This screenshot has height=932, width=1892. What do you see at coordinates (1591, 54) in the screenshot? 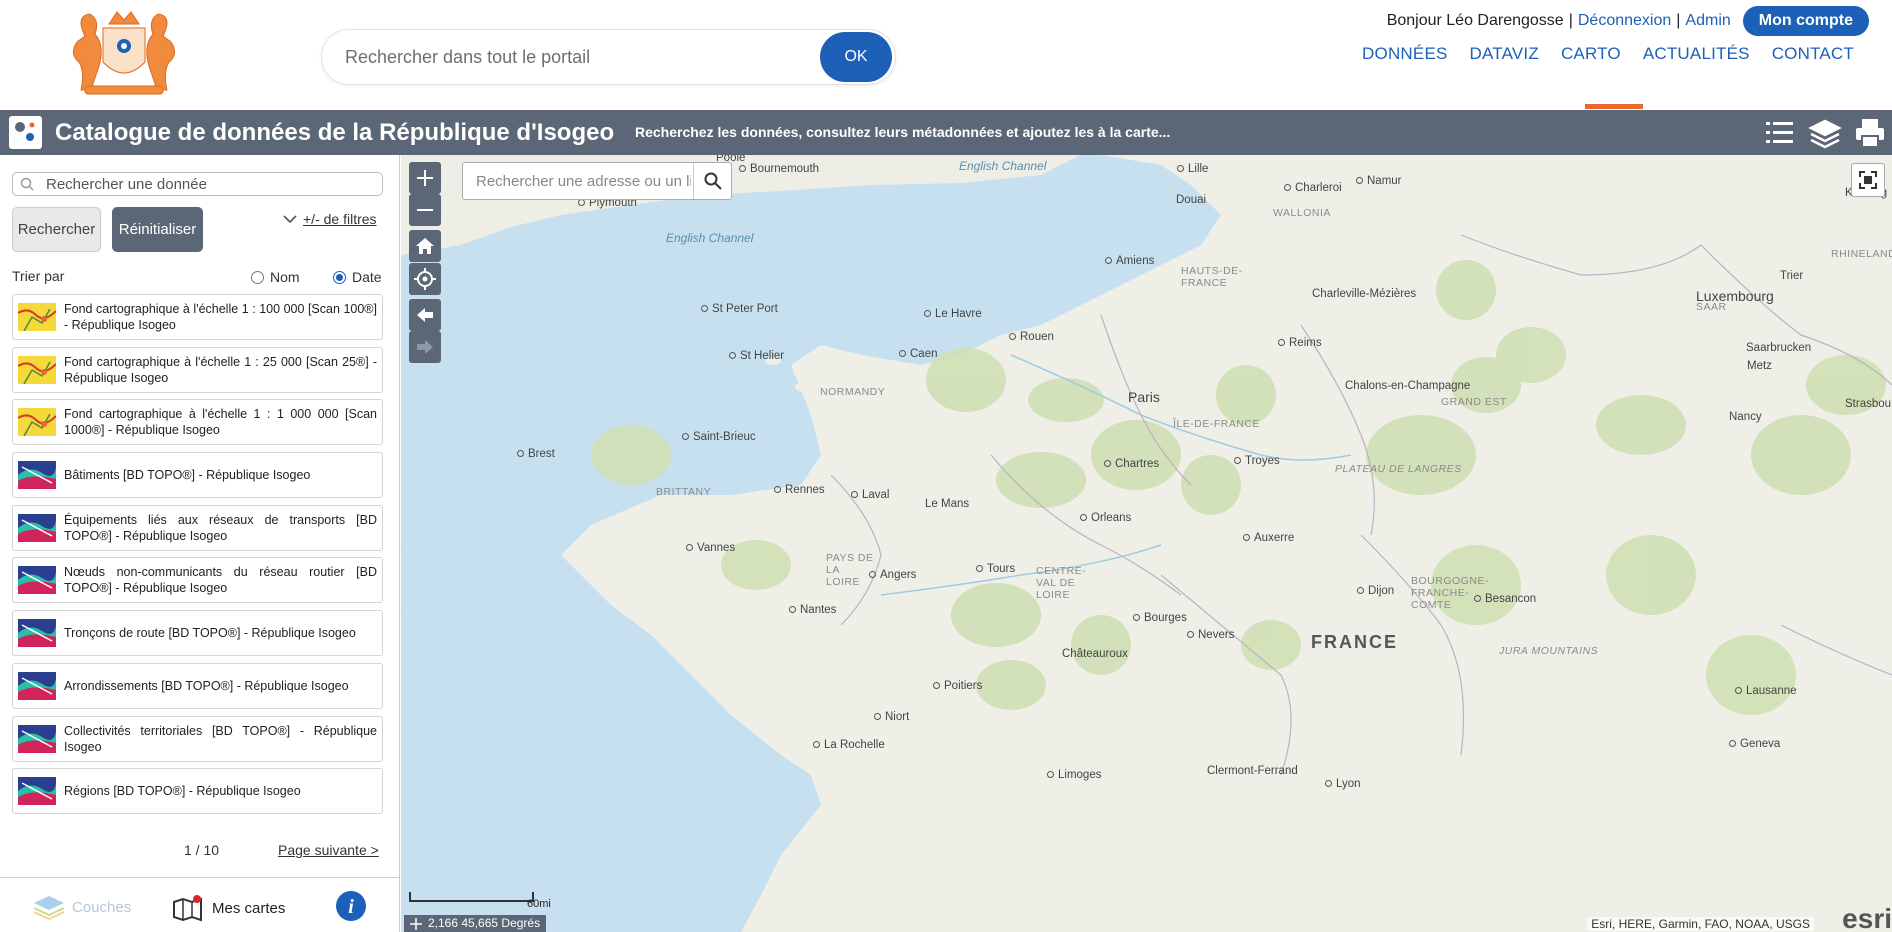
I see `nav-carto: CARTO` at bounding box center [1591, 54].